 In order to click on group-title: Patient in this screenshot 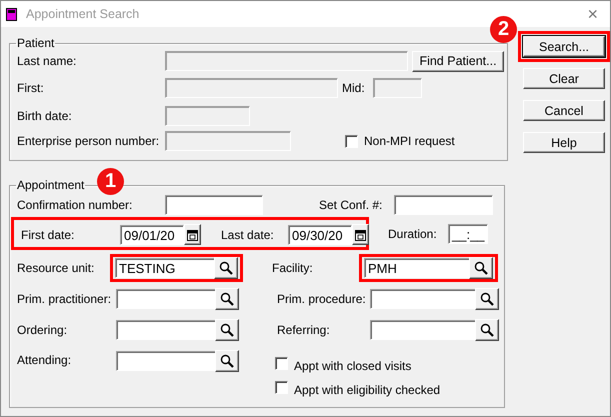, I will do `click(36, 43)`.